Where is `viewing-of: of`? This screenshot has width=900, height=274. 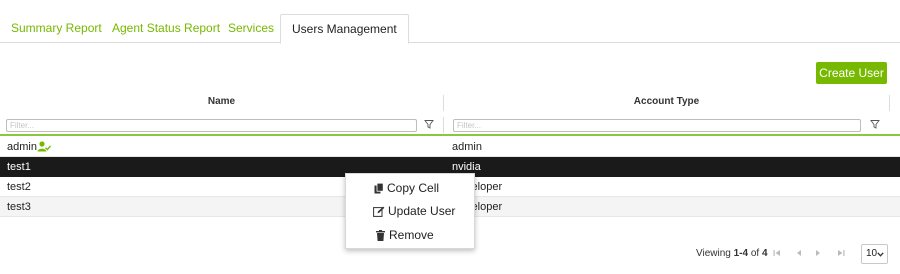
viewing-of: of is located at coordinates (755, 253).